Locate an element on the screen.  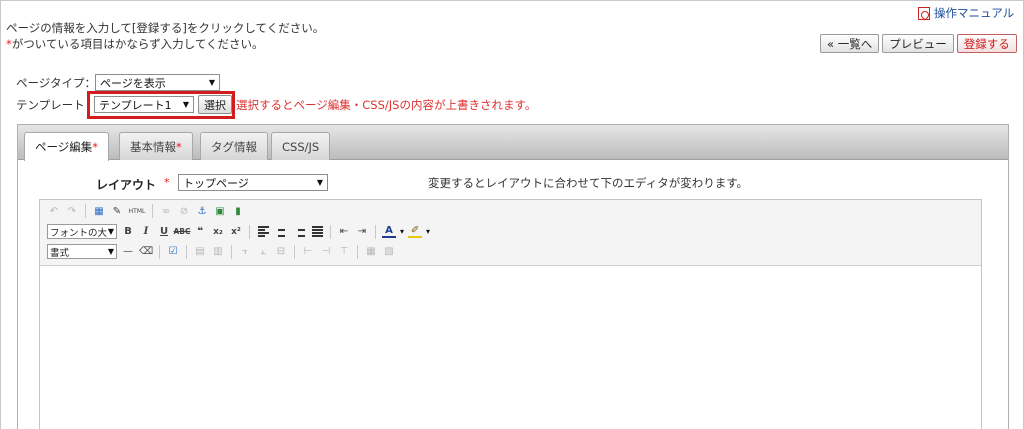
eraser-icon: ⌫ is located at coordinates (146, 252).